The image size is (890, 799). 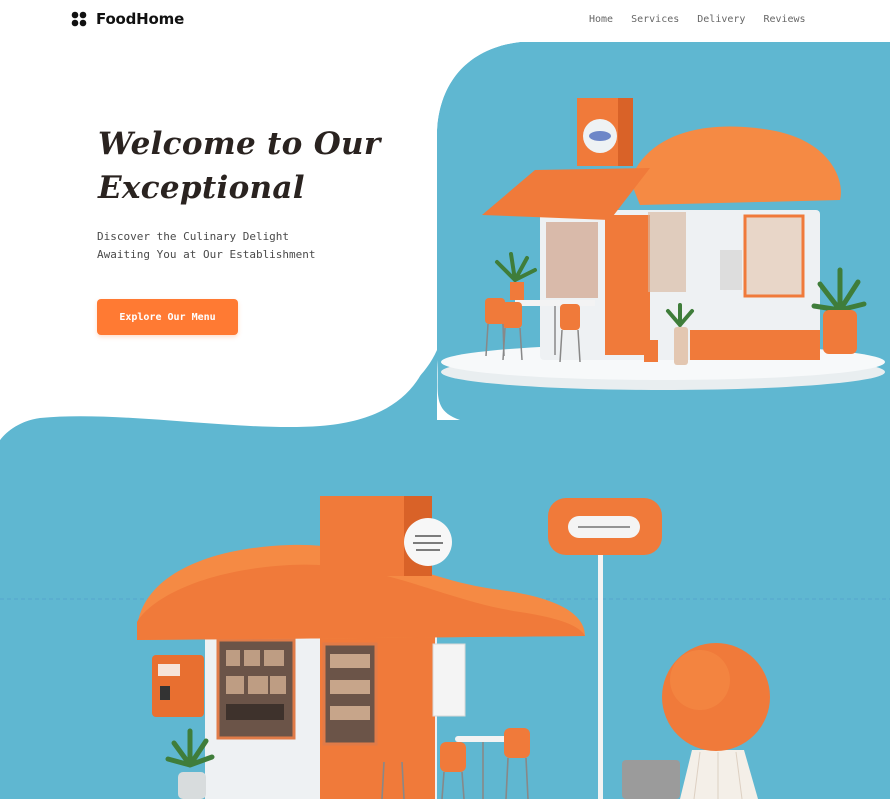 I want to click on four-dots-icon, so click(x=79, y=19).